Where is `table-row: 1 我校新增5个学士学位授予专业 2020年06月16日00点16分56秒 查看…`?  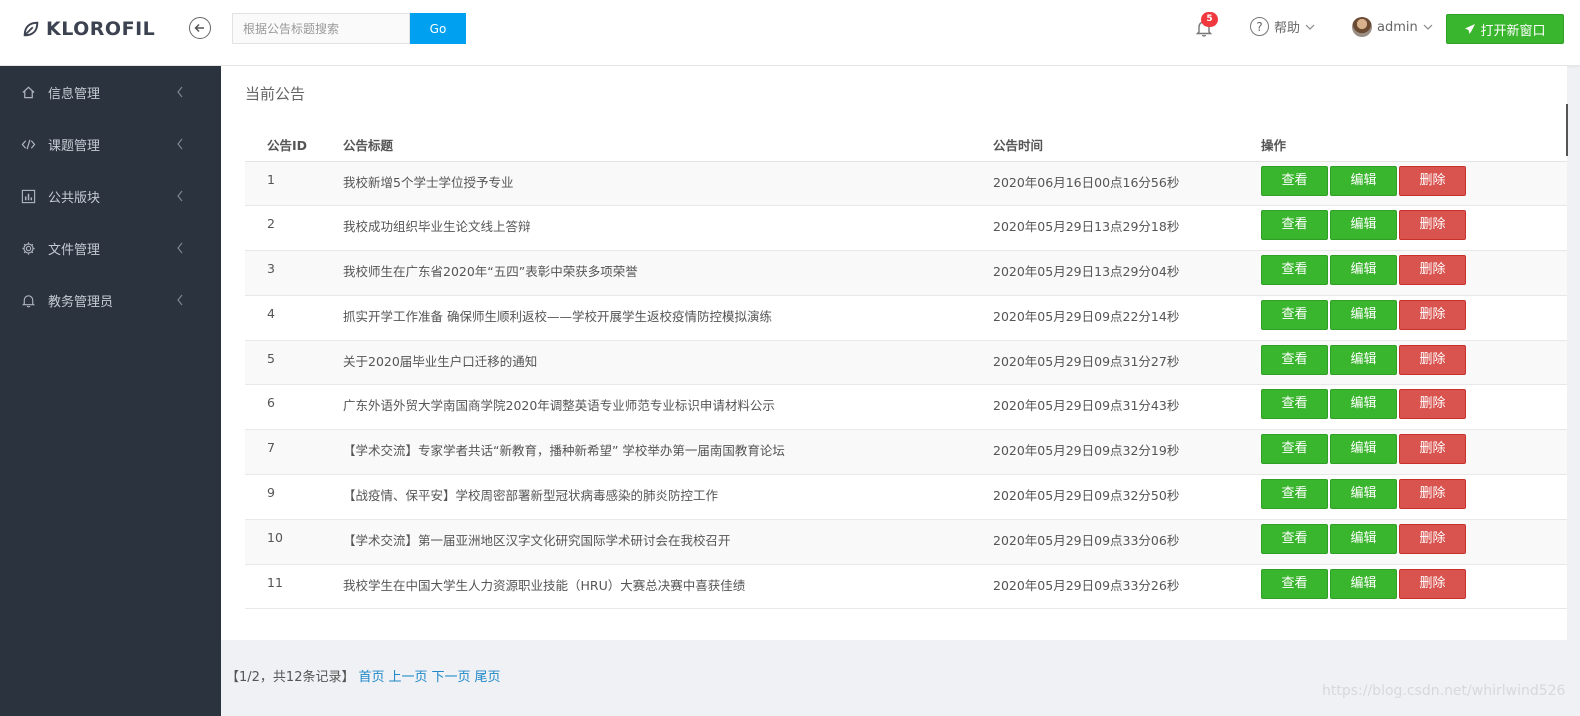
table-row: 1 我校新增5个学士学位授予专业 2020年06月16日00点16分56秒 查看… is located at coordinates (906, 184).